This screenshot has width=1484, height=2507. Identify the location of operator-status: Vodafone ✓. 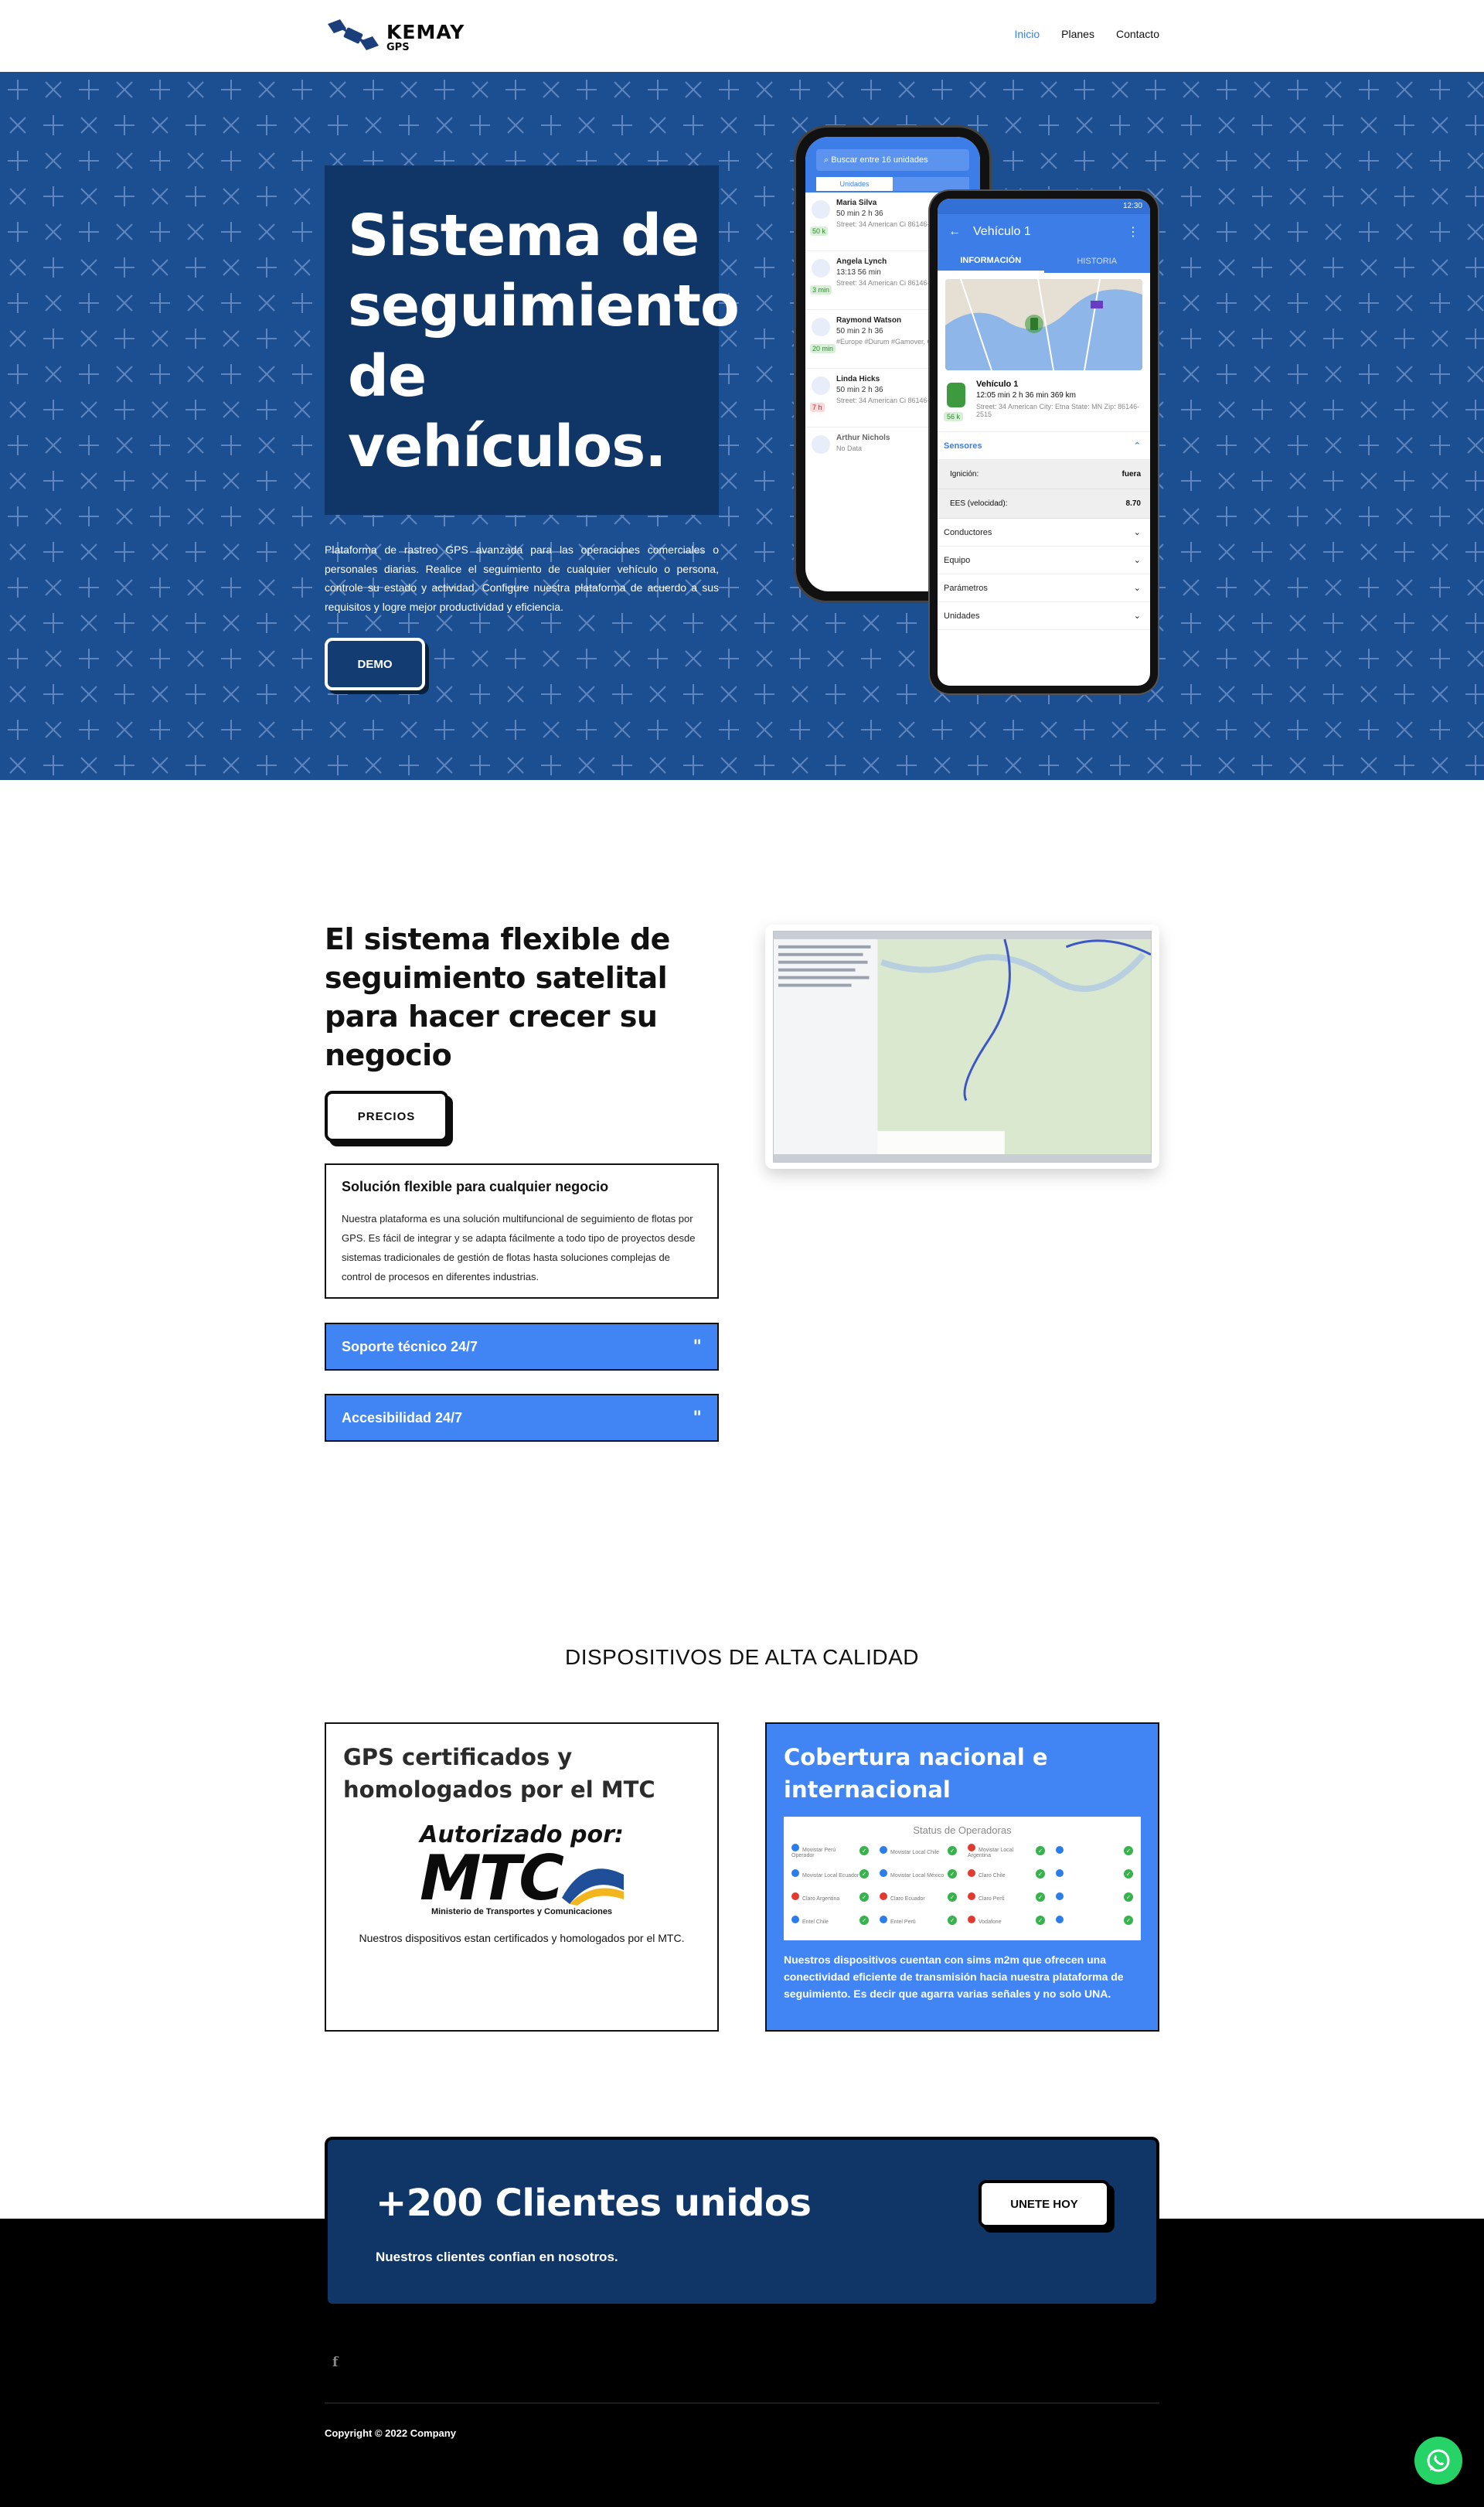
(1006, 1920).